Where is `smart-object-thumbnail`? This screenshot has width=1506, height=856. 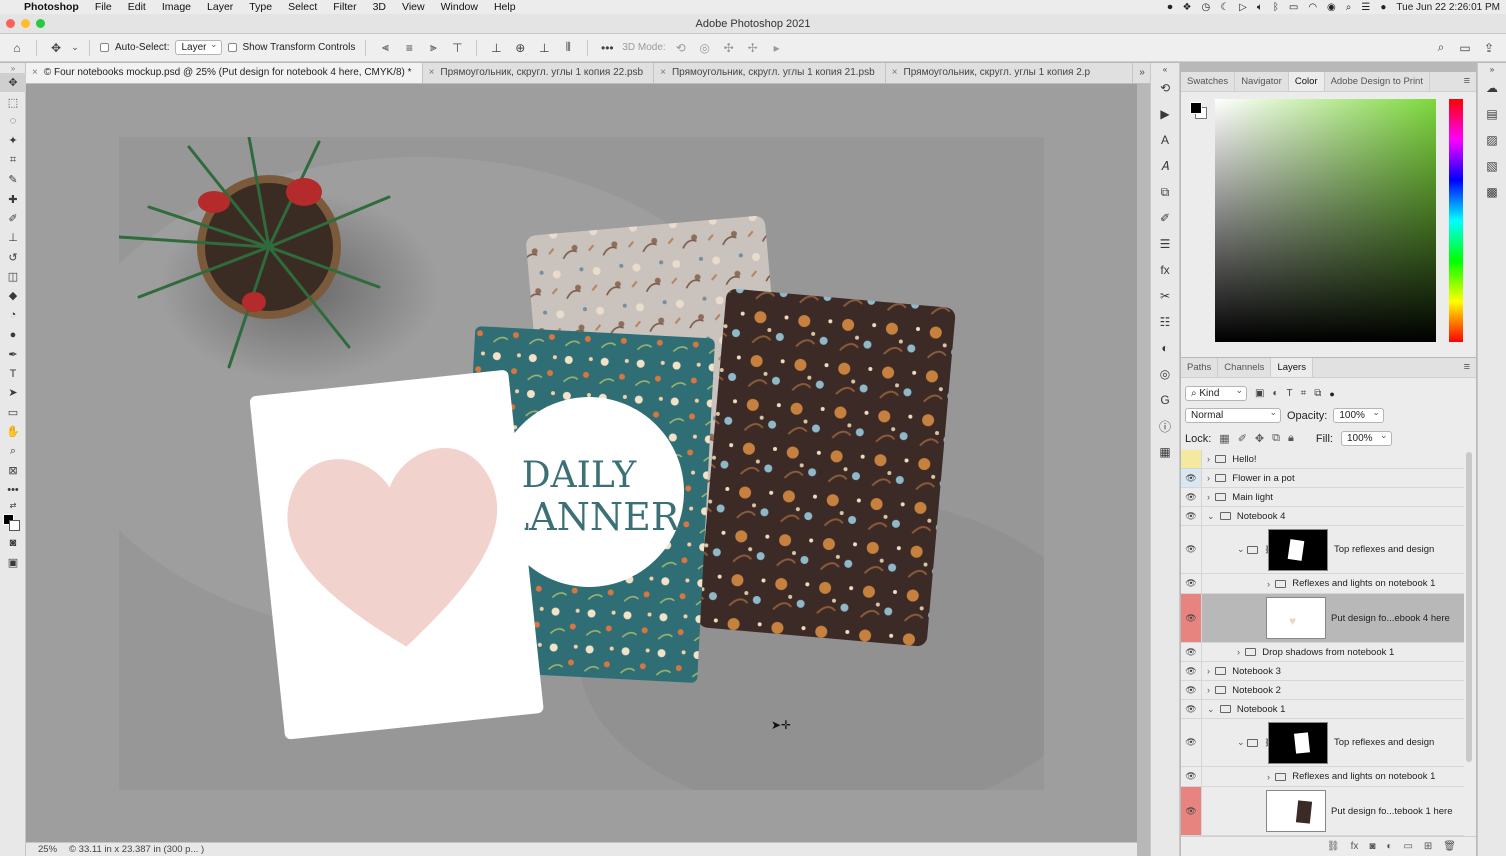
smart-object-thumbnail is located at coordinates (1296, 811).